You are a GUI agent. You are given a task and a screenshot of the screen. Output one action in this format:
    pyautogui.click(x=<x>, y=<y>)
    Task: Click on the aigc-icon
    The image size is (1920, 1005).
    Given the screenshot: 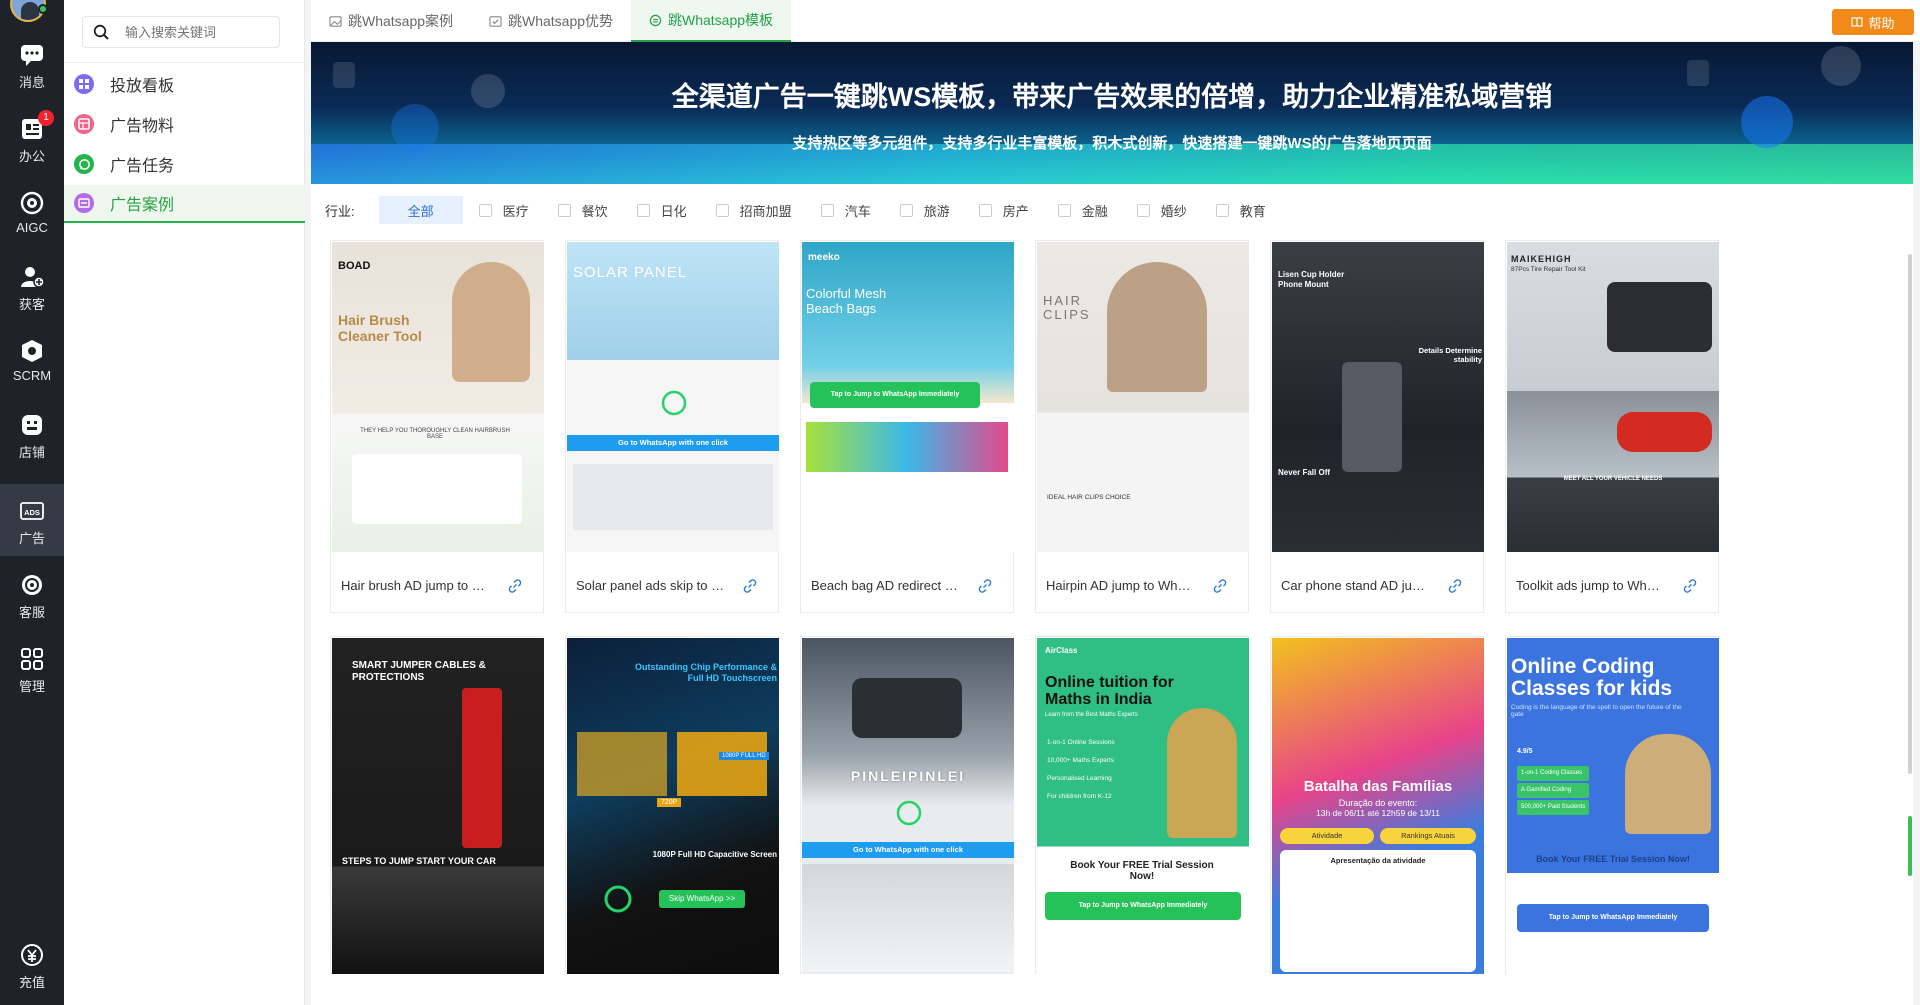 What is the action you would take?
    pyautogui.click(x=32, y=203)
    